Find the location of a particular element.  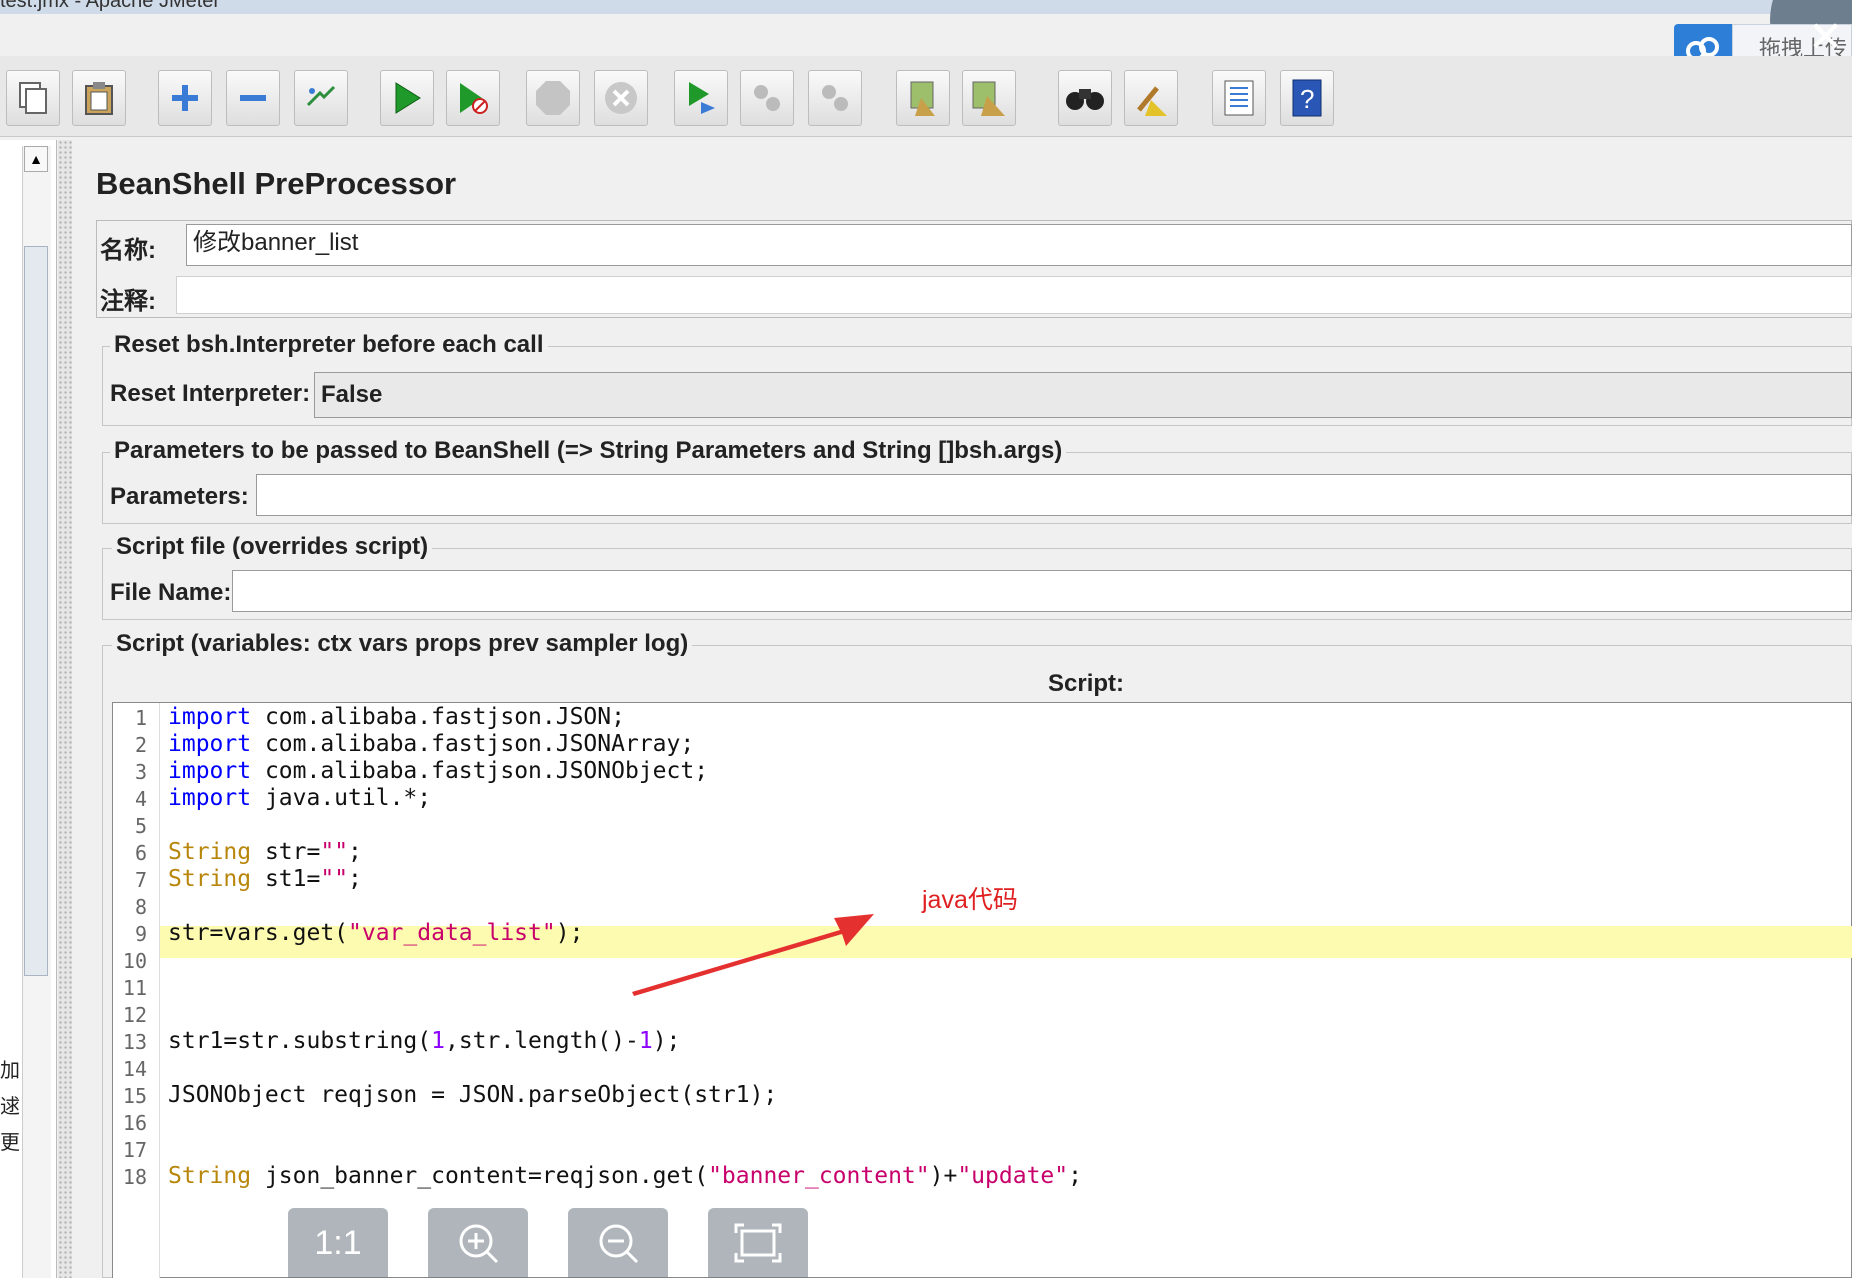

search-button is located at coordinates (1085, 98).